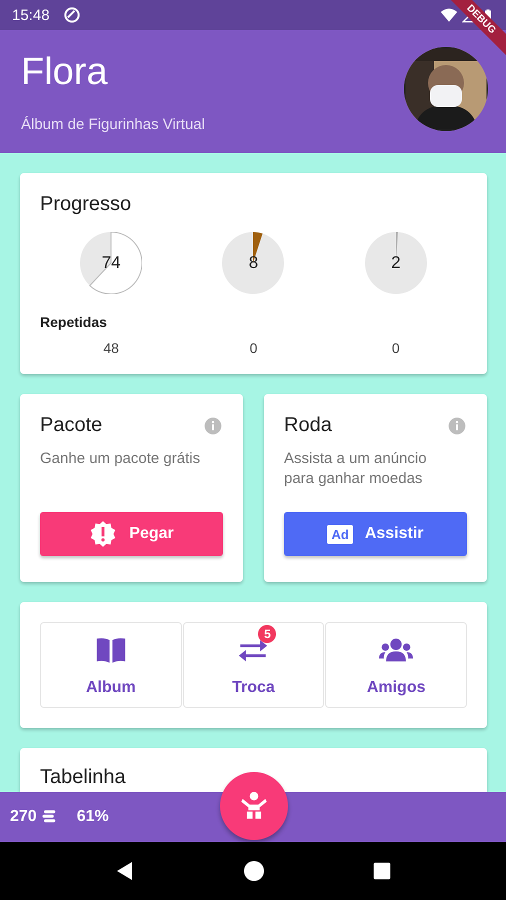 This screenshot has width=506, height=900. What do you see at coordinates (111, 263) in the screenshot?
I see `pie-value: 74` at bounding box center [111, 263].